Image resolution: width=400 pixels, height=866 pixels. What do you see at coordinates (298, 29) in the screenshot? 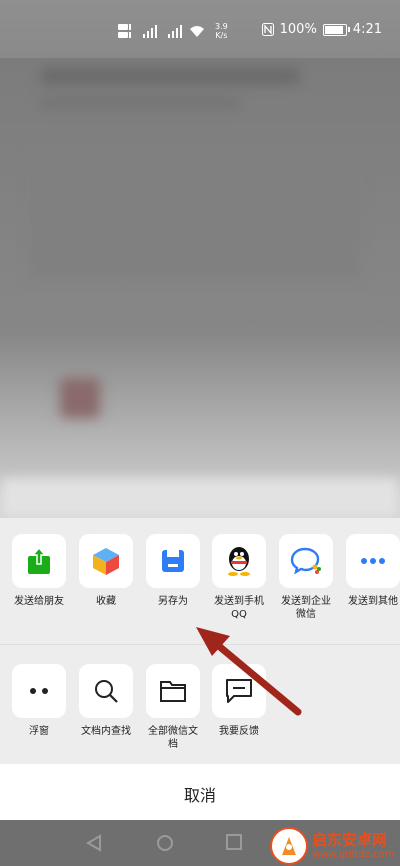
I see `battery-percent: 100%` at bounding box center [298, 29].